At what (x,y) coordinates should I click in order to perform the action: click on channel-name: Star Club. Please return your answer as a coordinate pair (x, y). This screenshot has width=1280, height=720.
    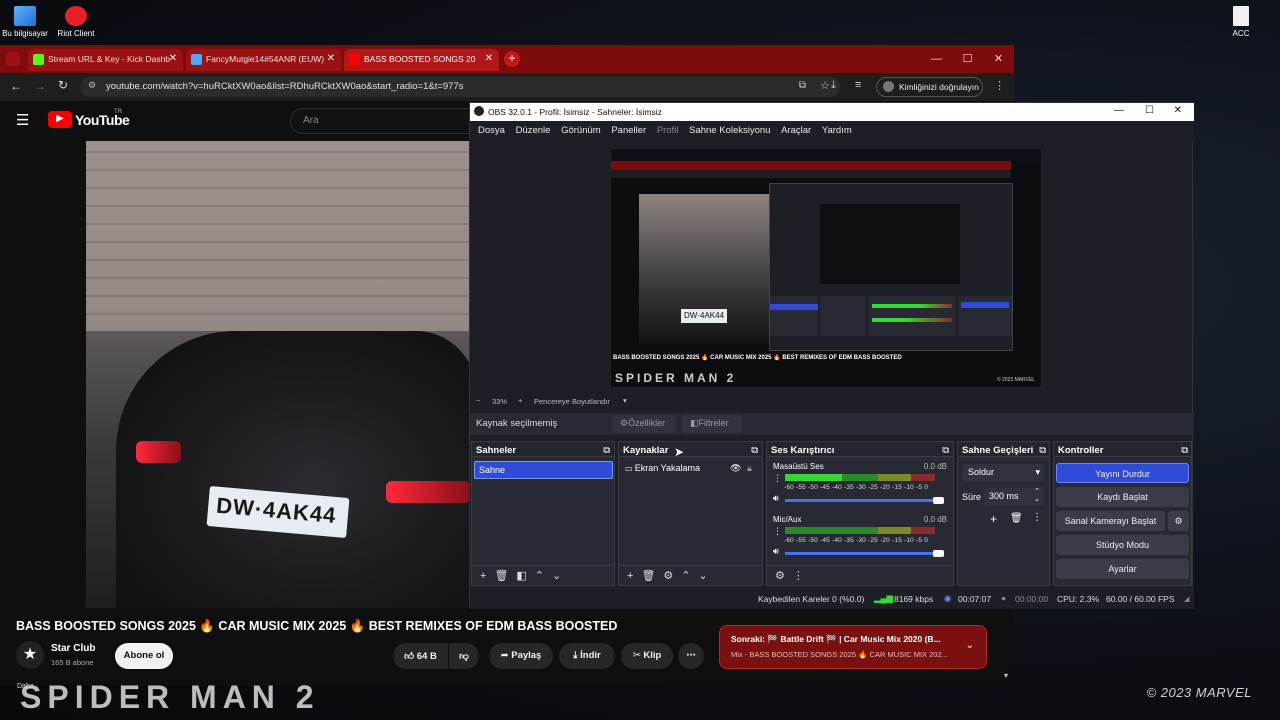
    Looking at the image, I should click on (73, 648).